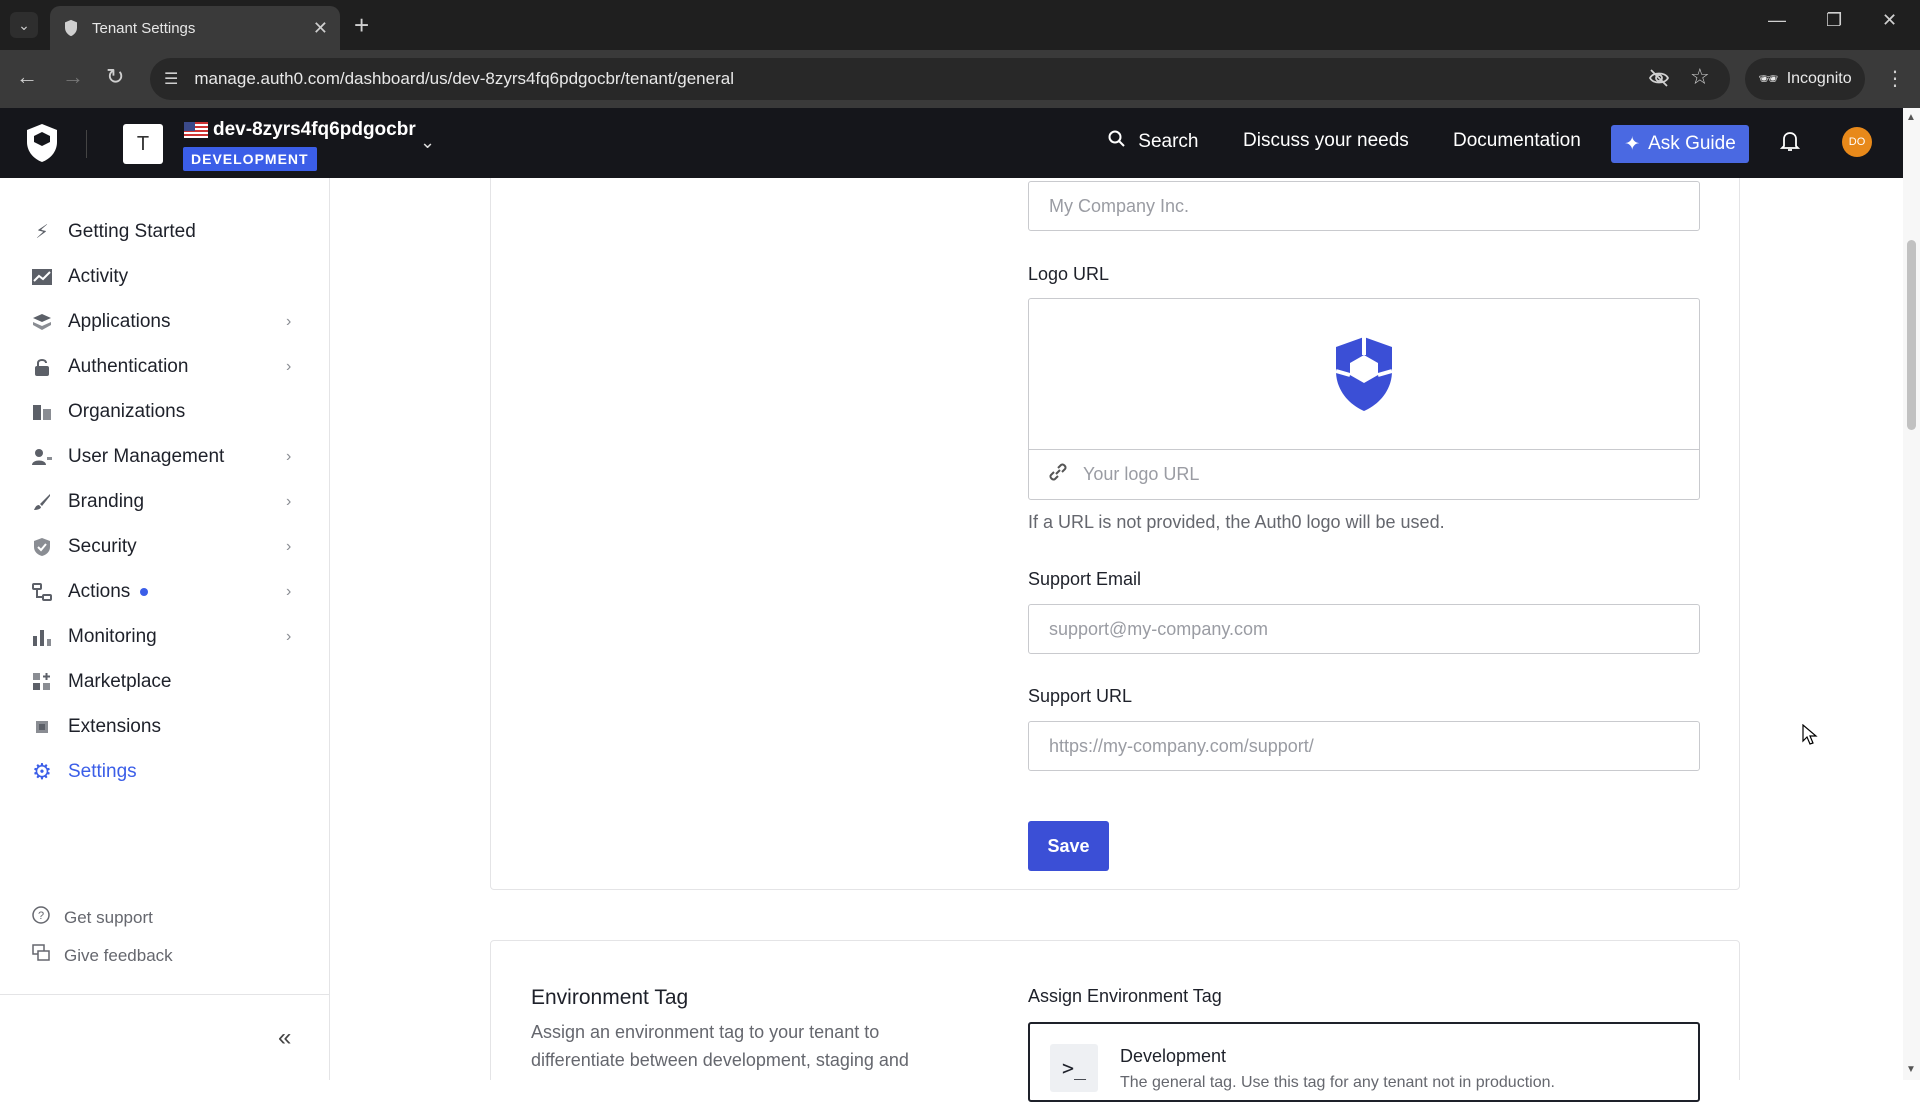 This screenshot has height=1102, width=1920. What do you see at coordinates (42, 457) in the screenshot?
I see `users-icon` at bounding box center [42, 457].